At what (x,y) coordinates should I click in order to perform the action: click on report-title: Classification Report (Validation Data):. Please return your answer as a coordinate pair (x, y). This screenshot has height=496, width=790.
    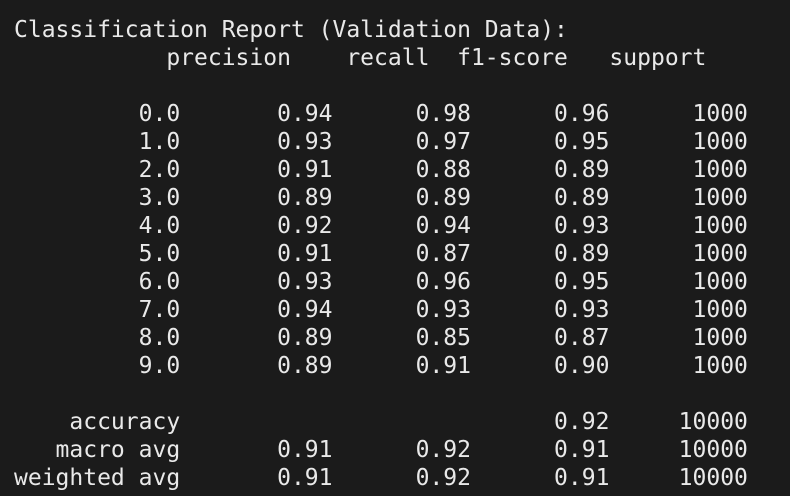
    Looking at the image, I should click on (291, 30).